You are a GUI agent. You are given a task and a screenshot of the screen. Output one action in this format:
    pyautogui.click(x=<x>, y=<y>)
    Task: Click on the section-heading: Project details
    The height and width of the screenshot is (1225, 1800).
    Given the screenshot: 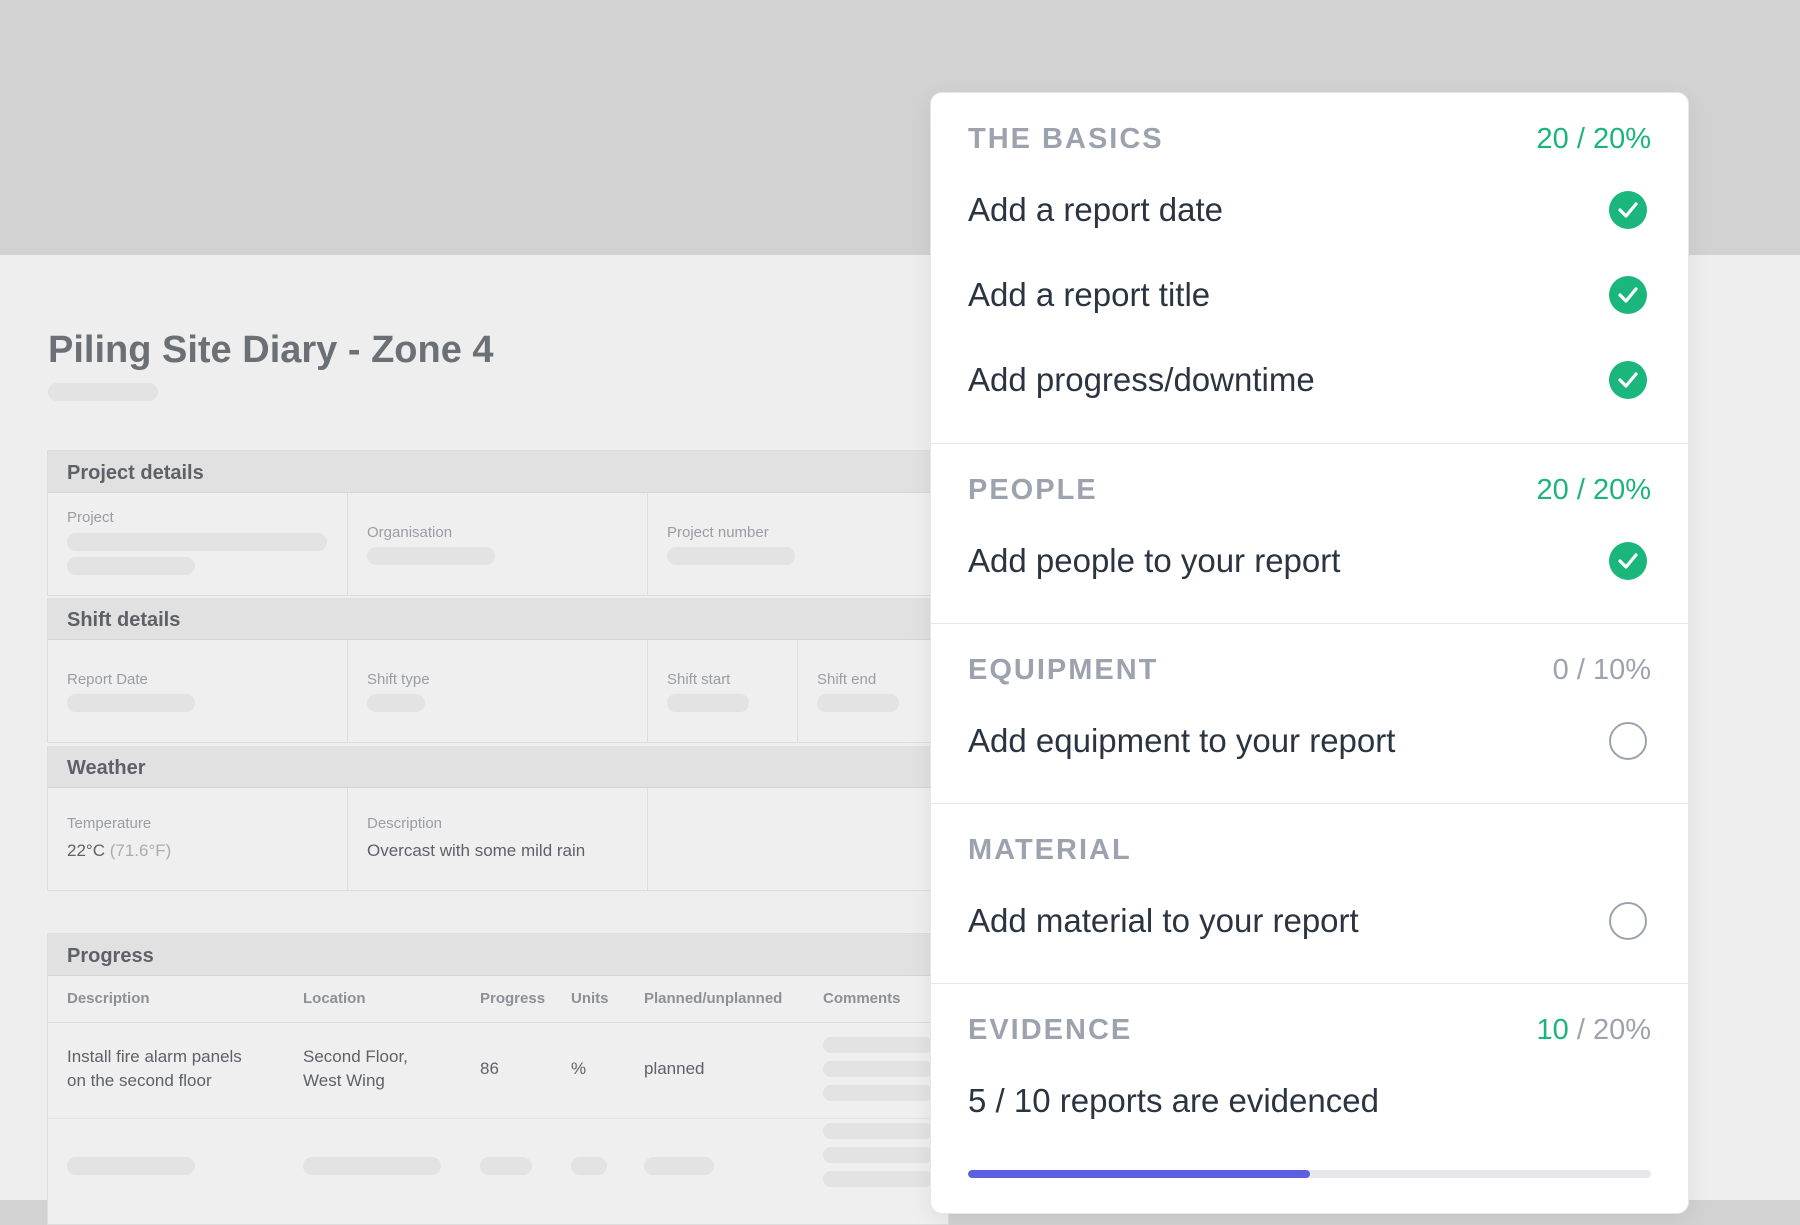 What is the action you would take?
    pyautogui.click(x=498, y=472)
    